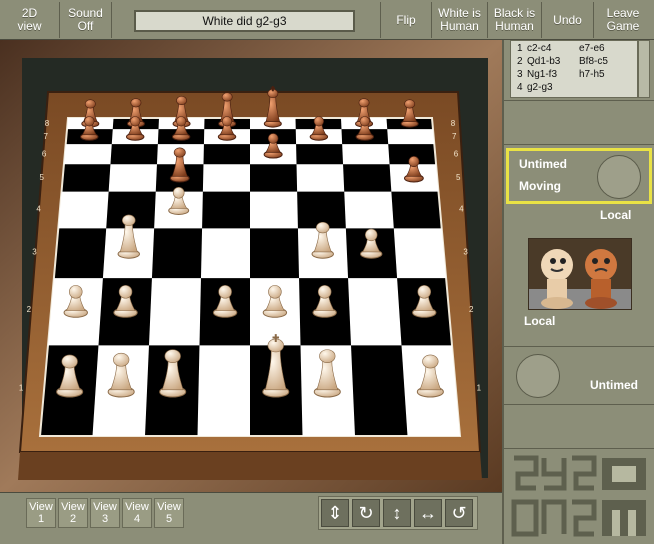 This screenshot has width=654, height=544. Describe the element at coordinates (619, 177) in the screenshot. I see `black-turn-indicator` at that location.